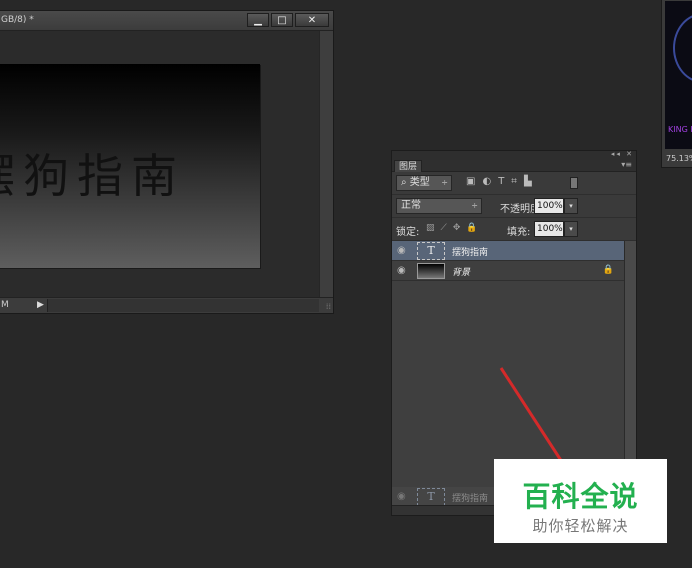  What do you see at coordinates (630, 364) in the screenshot?
I see `layers-scrollbar` at bounding box center [630, 364].